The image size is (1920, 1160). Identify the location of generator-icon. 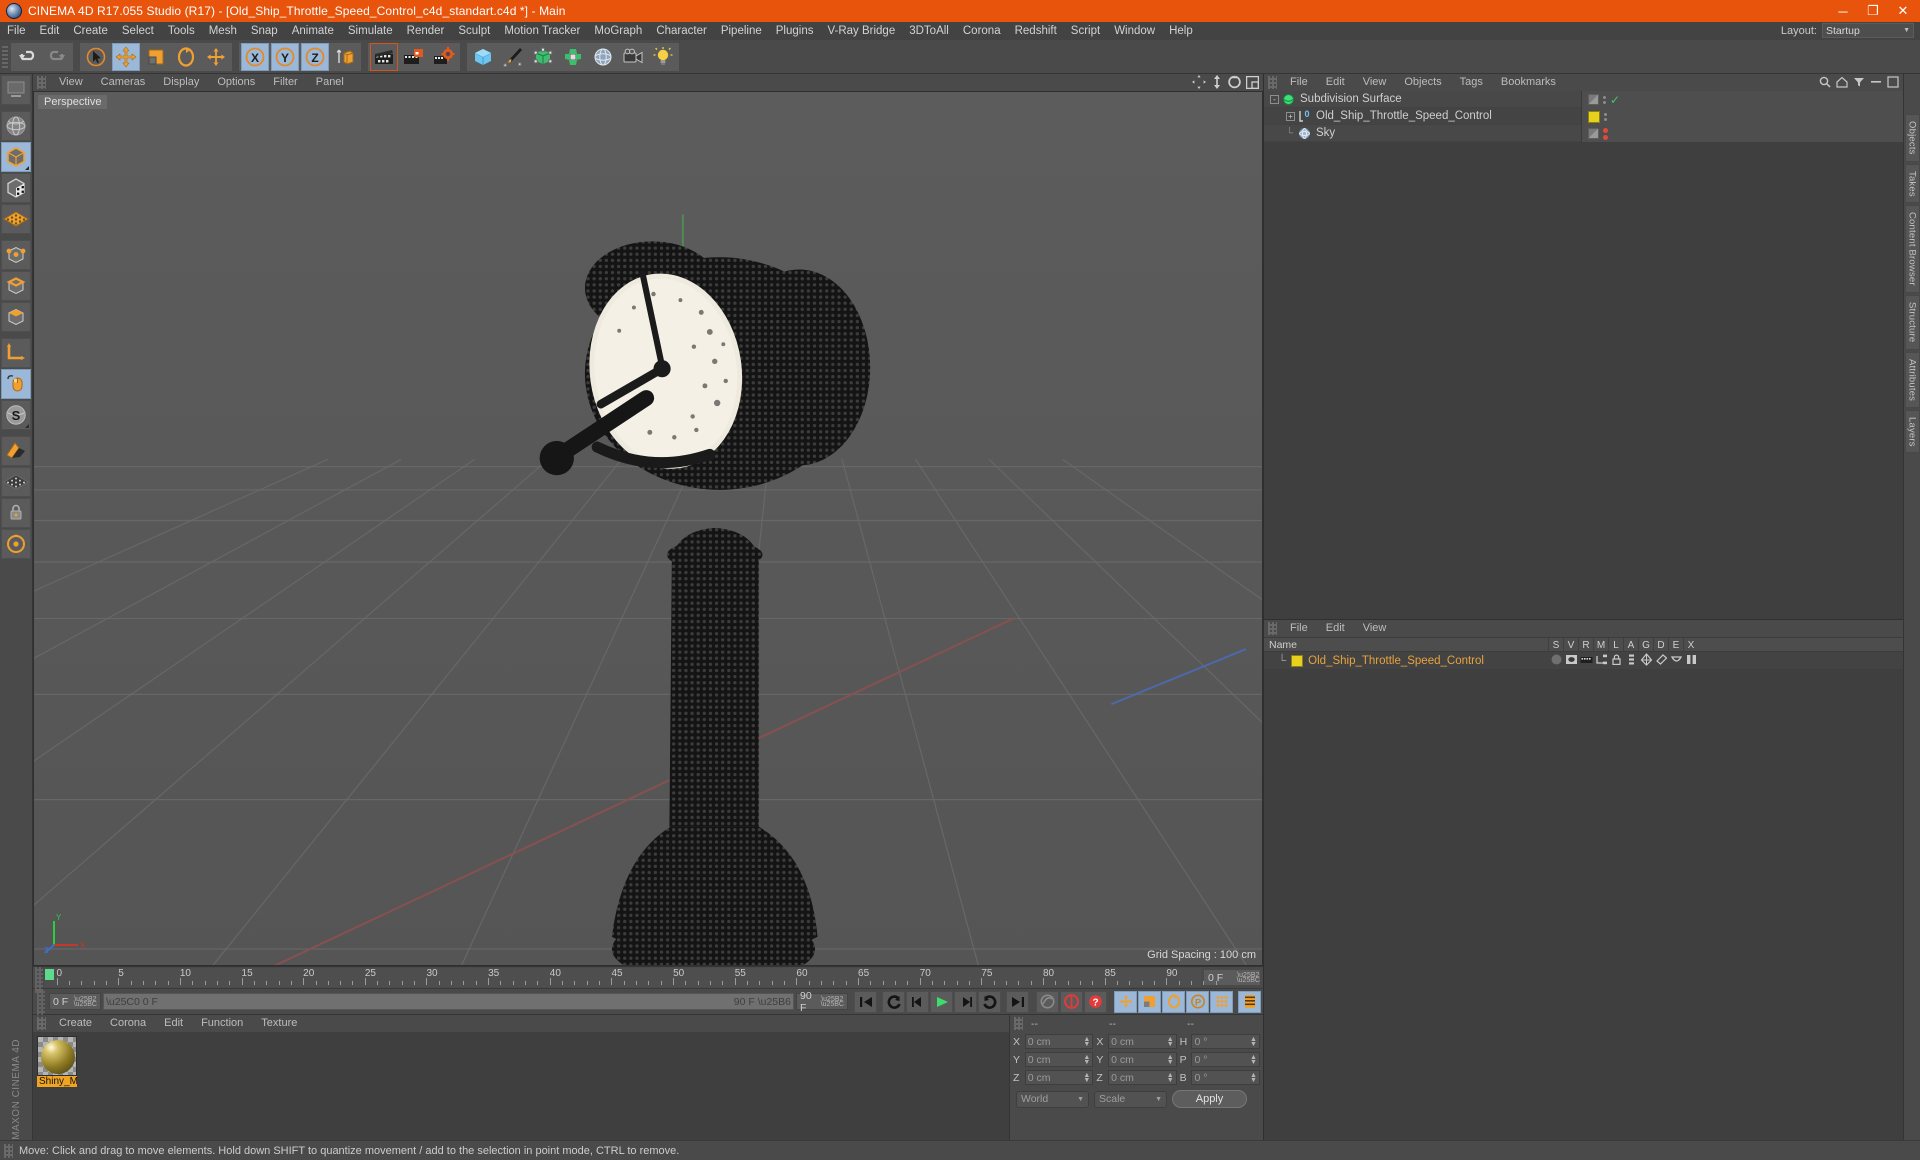
(543, 56).